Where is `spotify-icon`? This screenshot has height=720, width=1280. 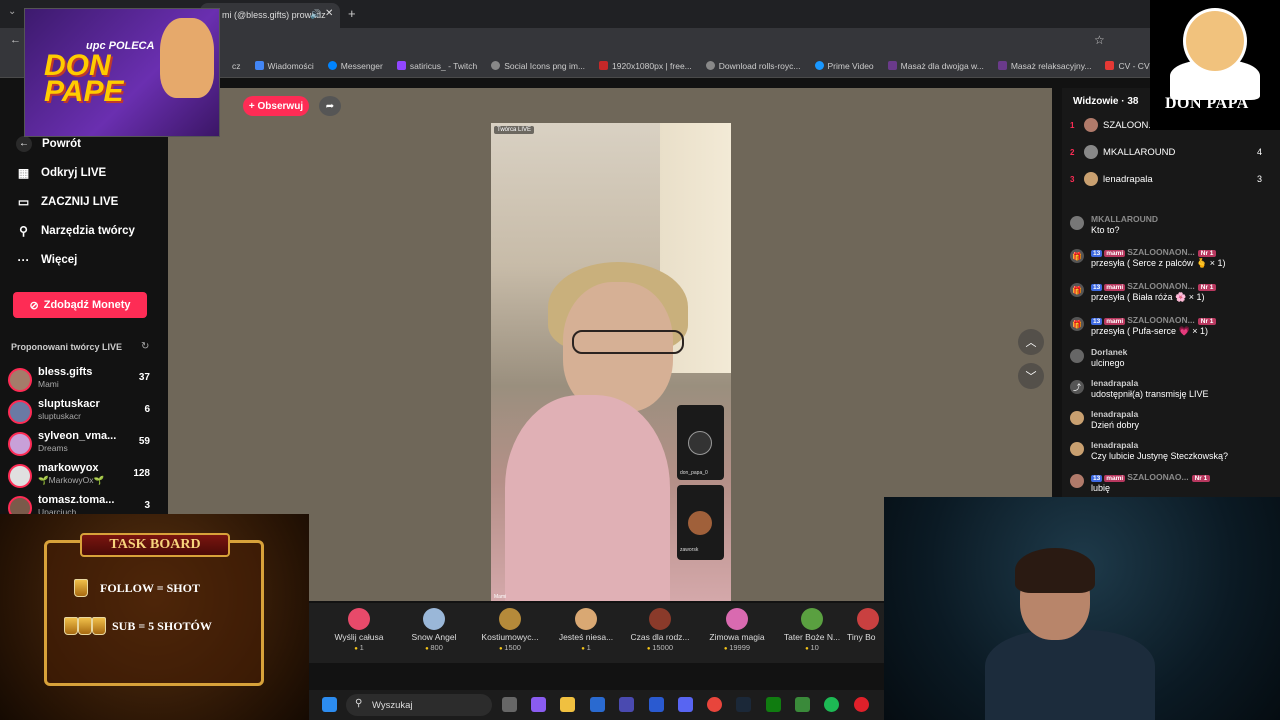 spotify-icon is located at coordinates (831, 704).